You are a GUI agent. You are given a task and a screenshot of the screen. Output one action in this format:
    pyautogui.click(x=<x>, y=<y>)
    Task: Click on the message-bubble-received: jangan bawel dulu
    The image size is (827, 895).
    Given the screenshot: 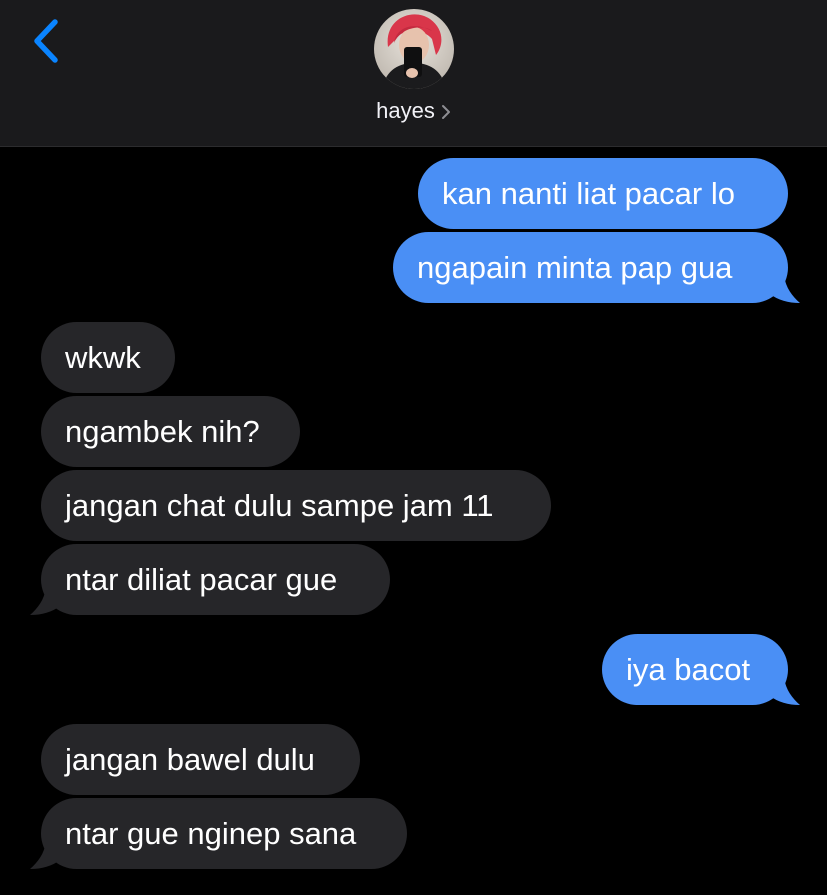 What is the action you would take?
    pyautogui.click(x=200, y=759)
    